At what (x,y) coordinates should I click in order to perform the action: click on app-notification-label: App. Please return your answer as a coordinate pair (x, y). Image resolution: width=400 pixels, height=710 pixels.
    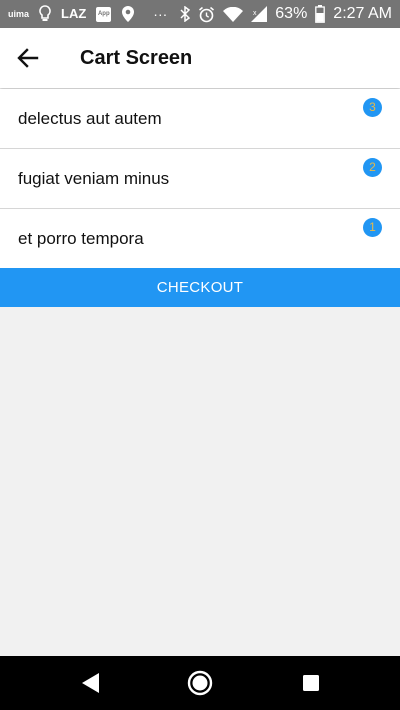
    Looking at the image, I should click on (103, 14).